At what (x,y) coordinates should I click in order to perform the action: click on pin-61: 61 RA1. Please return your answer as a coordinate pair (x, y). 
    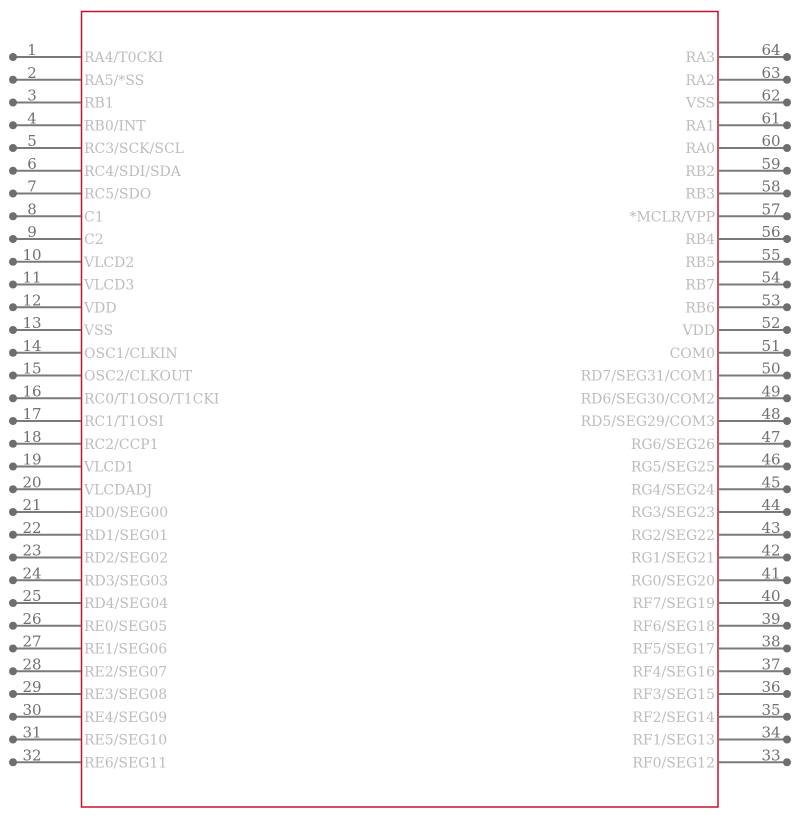
    Looking at the image, I should click on (738, 121).